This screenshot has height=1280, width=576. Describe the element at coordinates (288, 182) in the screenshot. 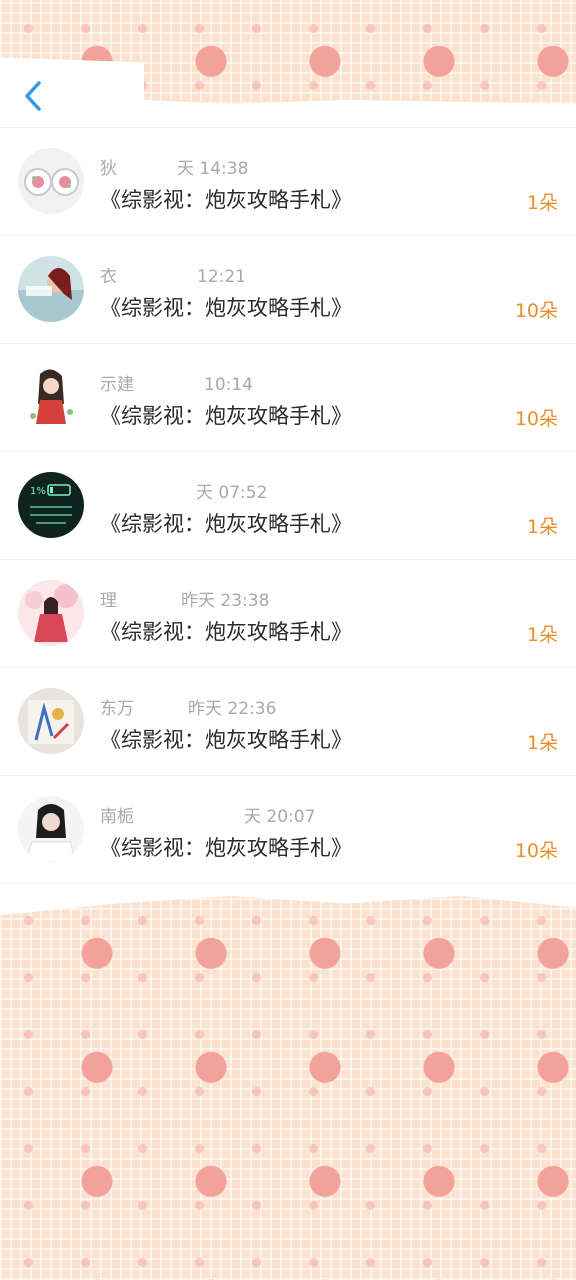

I see `list-item: 狄 天 14:38 《综影视：炮灰攻略手札》 1朵` at that location.